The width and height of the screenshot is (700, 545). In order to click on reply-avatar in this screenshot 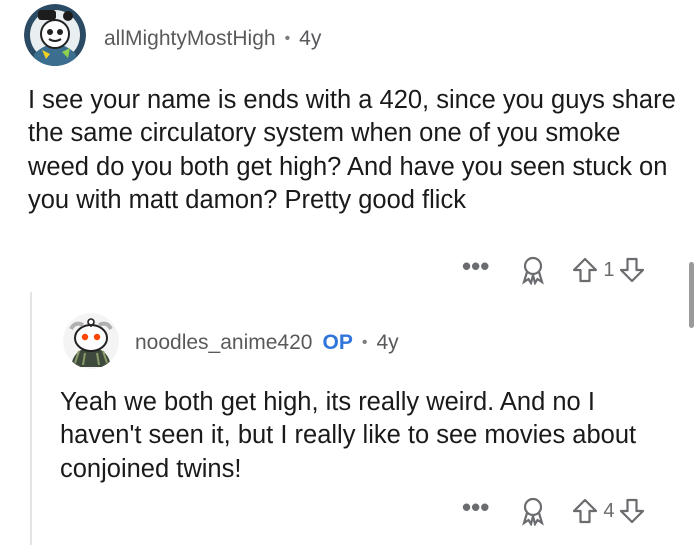, I will do `click(91, 341)`.